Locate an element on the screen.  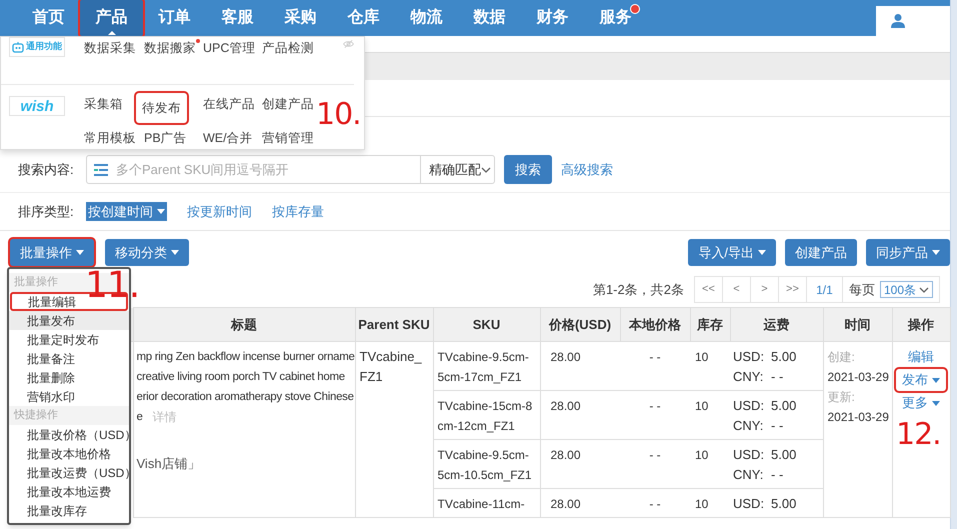
menu-item: 待发布 is located at coordinates (161, 108).